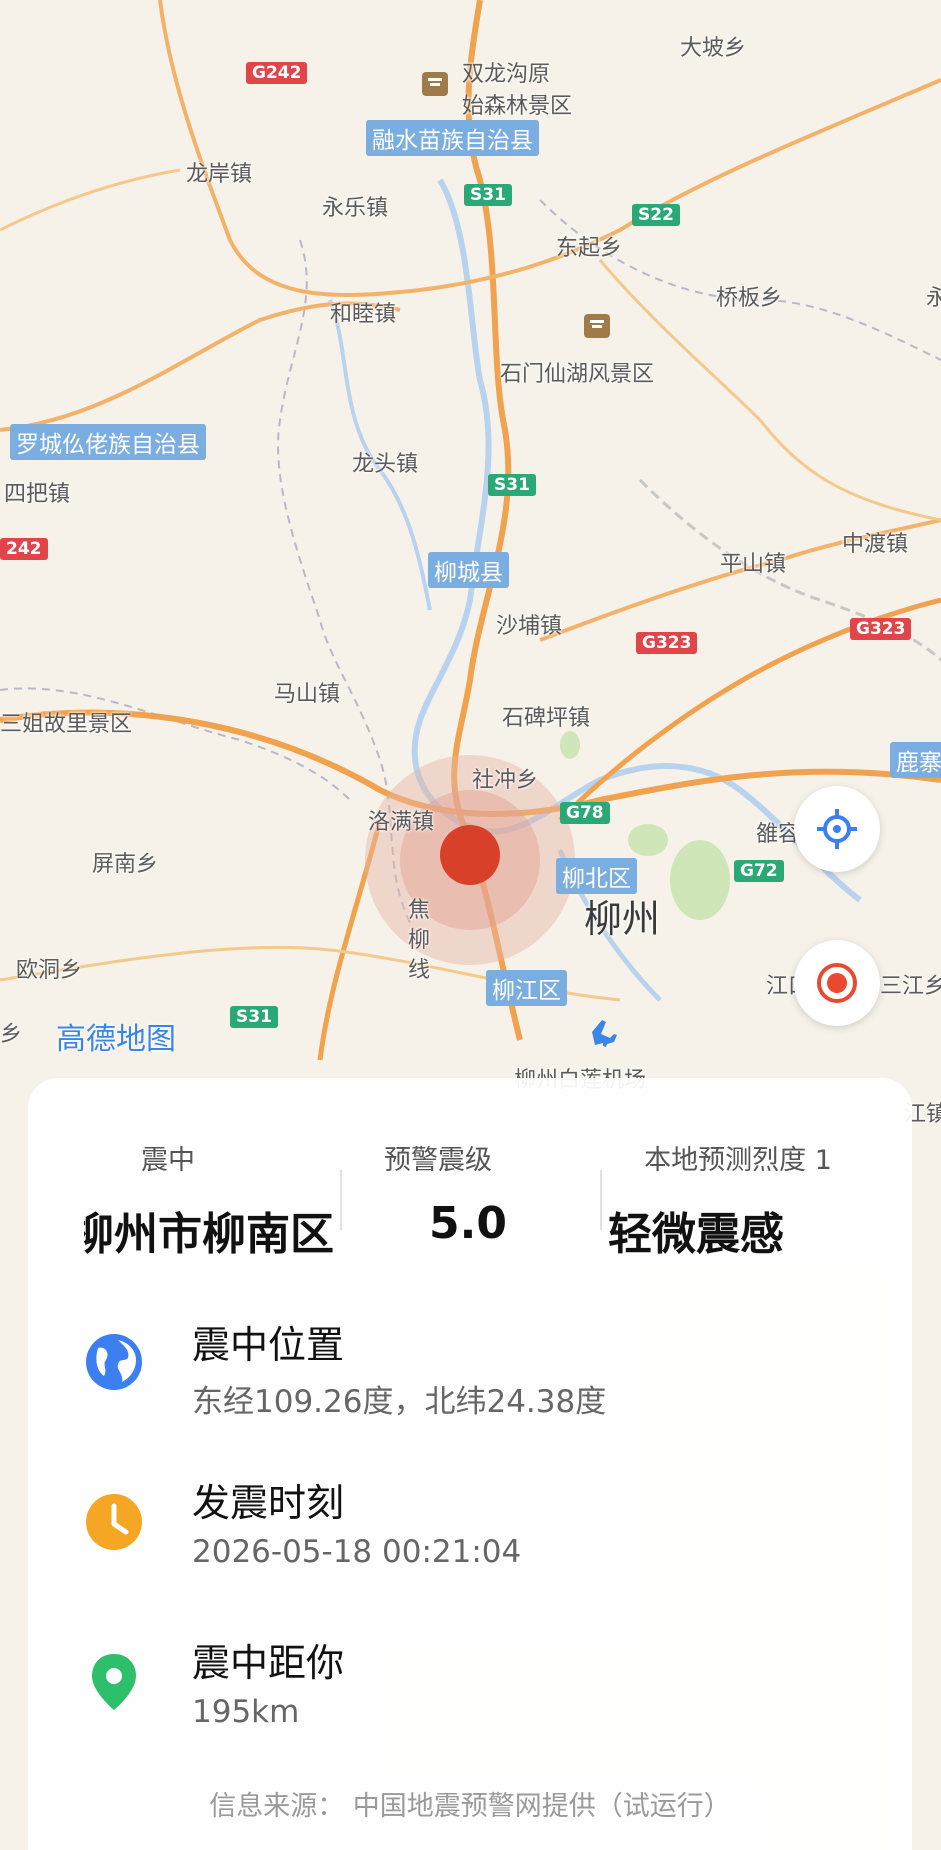 This screenshot has height=1850, width=941. What do you see at coordinates (470, 1806) in the screenshot?
I see `info-source: 信息来源： 中国地震预警网提供（试运行）` at bounding box center [470, 1806].